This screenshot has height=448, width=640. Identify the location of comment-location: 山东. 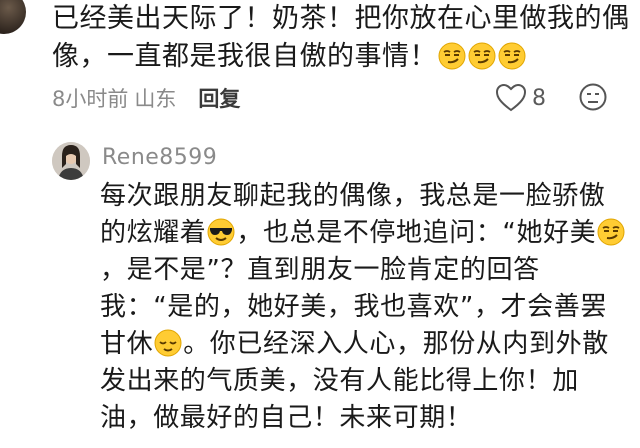
(155, 99).